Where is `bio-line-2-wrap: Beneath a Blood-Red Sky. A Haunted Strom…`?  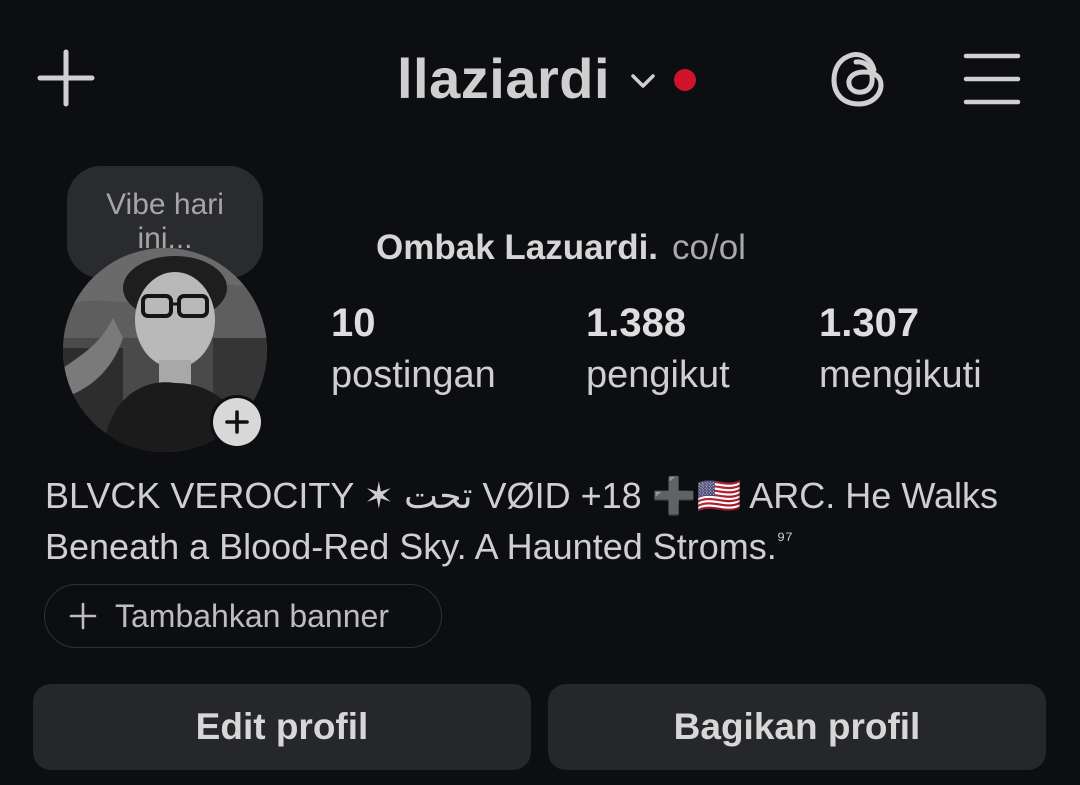 bio-line-2-wrap: Beneath a Blood-Red Sky. A Haunted Strom… is located at coordinates (545, 543).